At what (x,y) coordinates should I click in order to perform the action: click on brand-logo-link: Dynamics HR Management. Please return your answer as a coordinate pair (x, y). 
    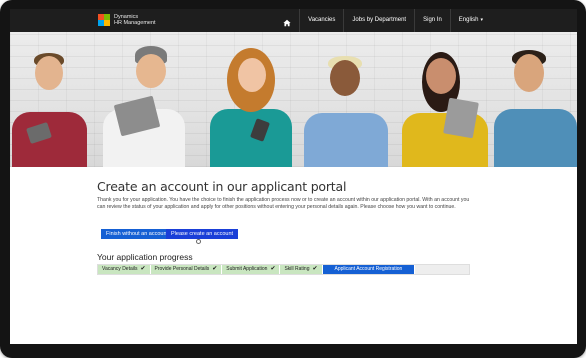
    Looking at the image, I should click on (127, 20).